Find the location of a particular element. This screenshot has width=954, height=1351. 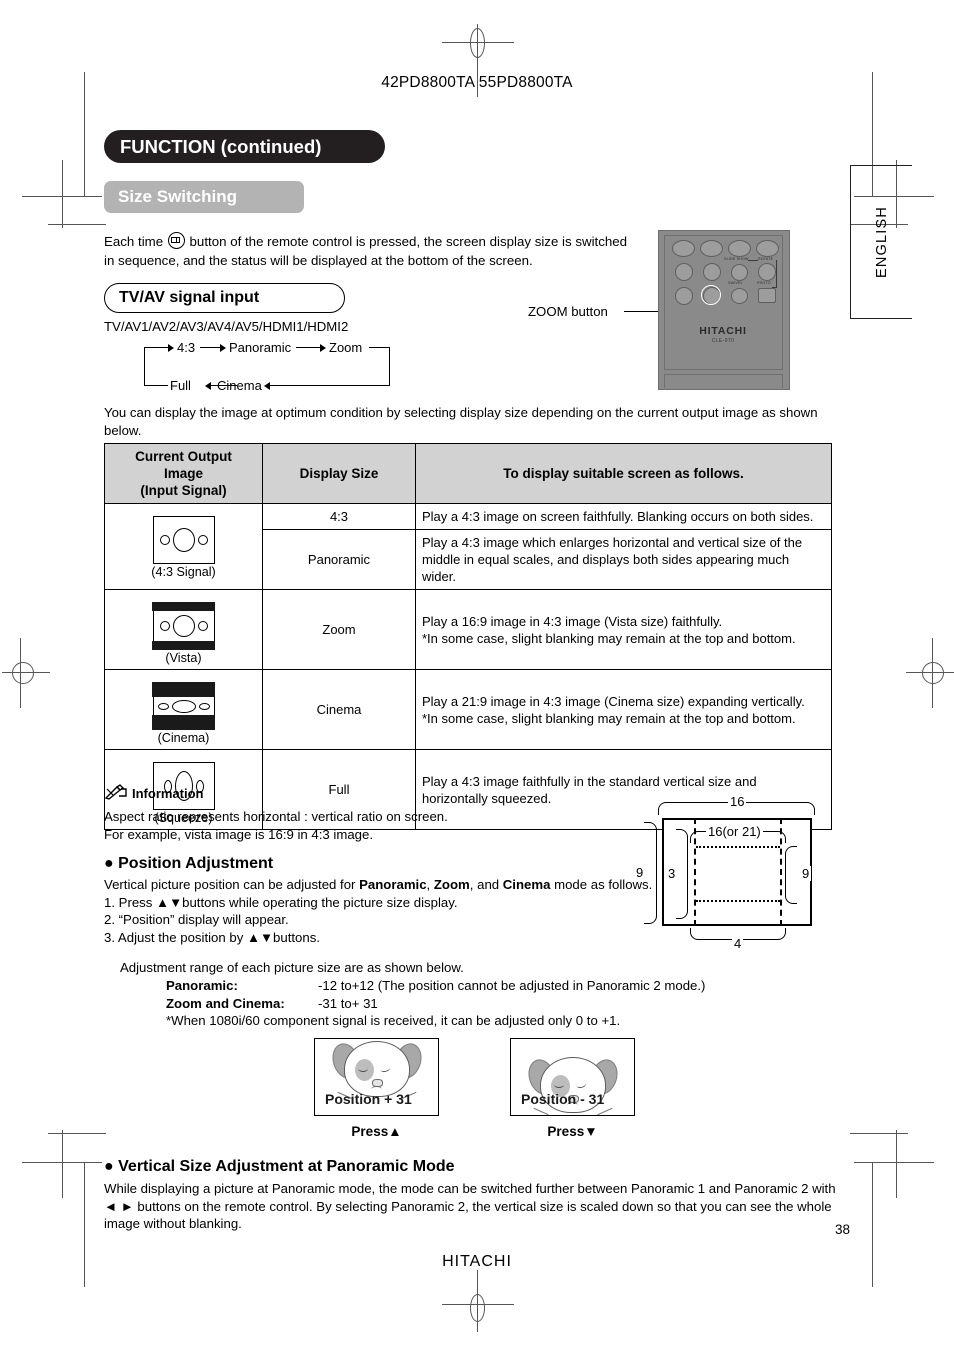

mode-zoom: Zoom is located at coordinates (451, 884).